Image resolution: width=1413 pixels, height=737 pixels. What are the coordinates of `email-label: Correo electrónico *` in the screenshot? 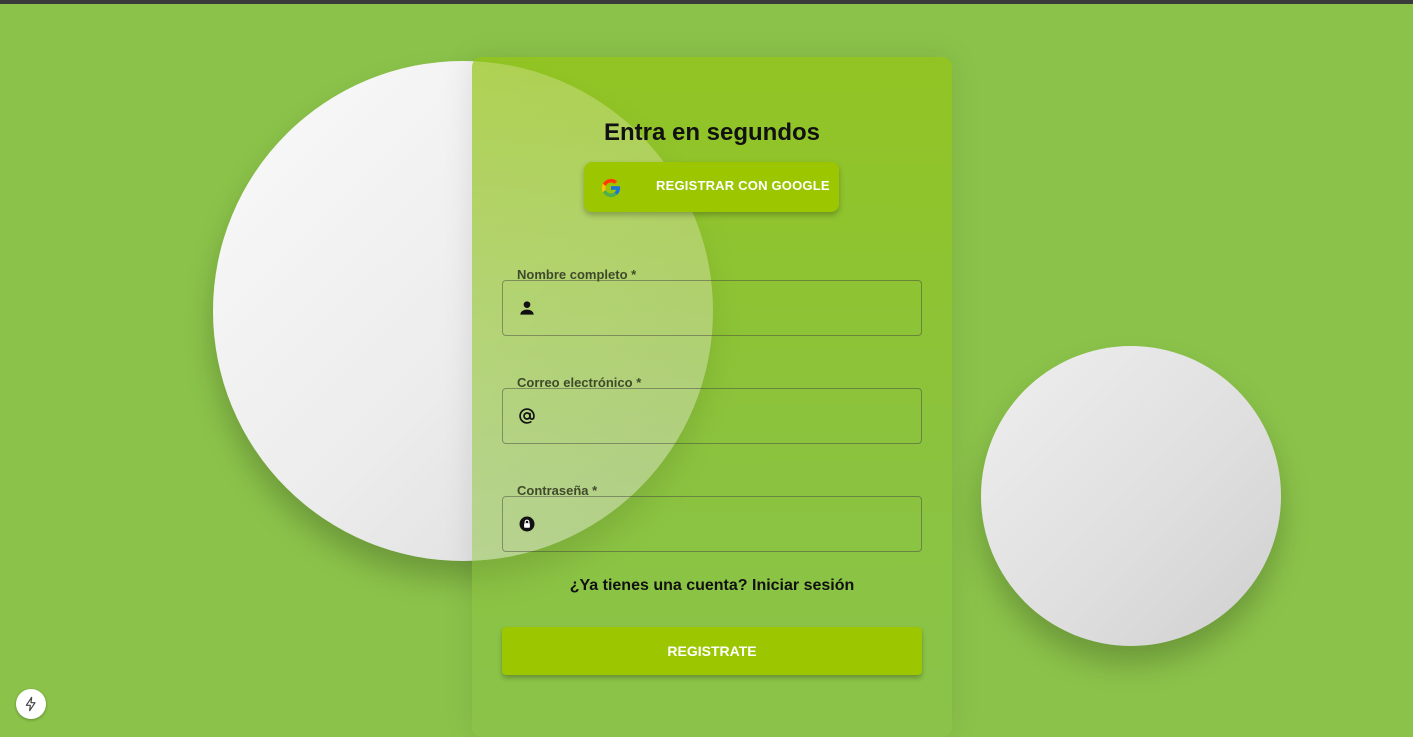 It's located at (579, 382).